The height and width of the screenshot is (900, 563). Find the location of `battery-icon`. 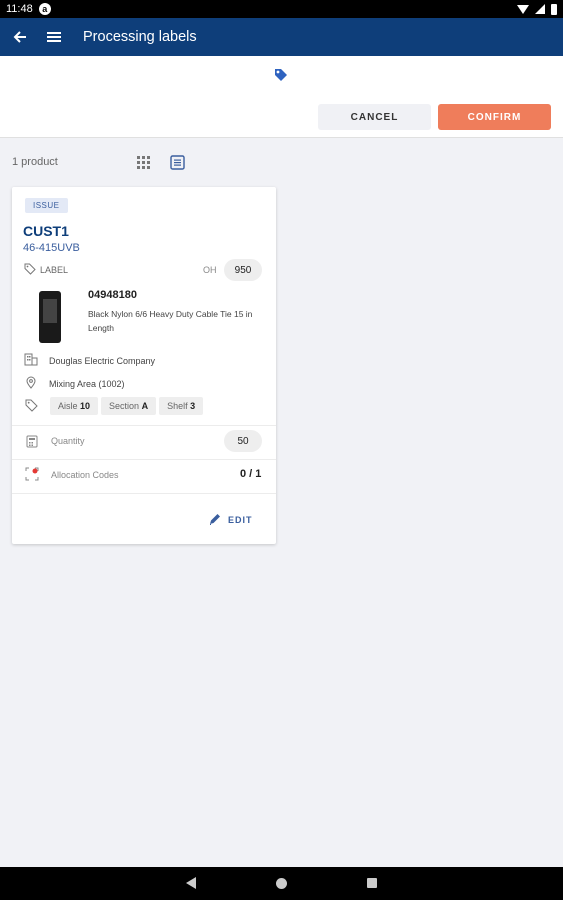

battery-icon is located at coordinates (554, 9).